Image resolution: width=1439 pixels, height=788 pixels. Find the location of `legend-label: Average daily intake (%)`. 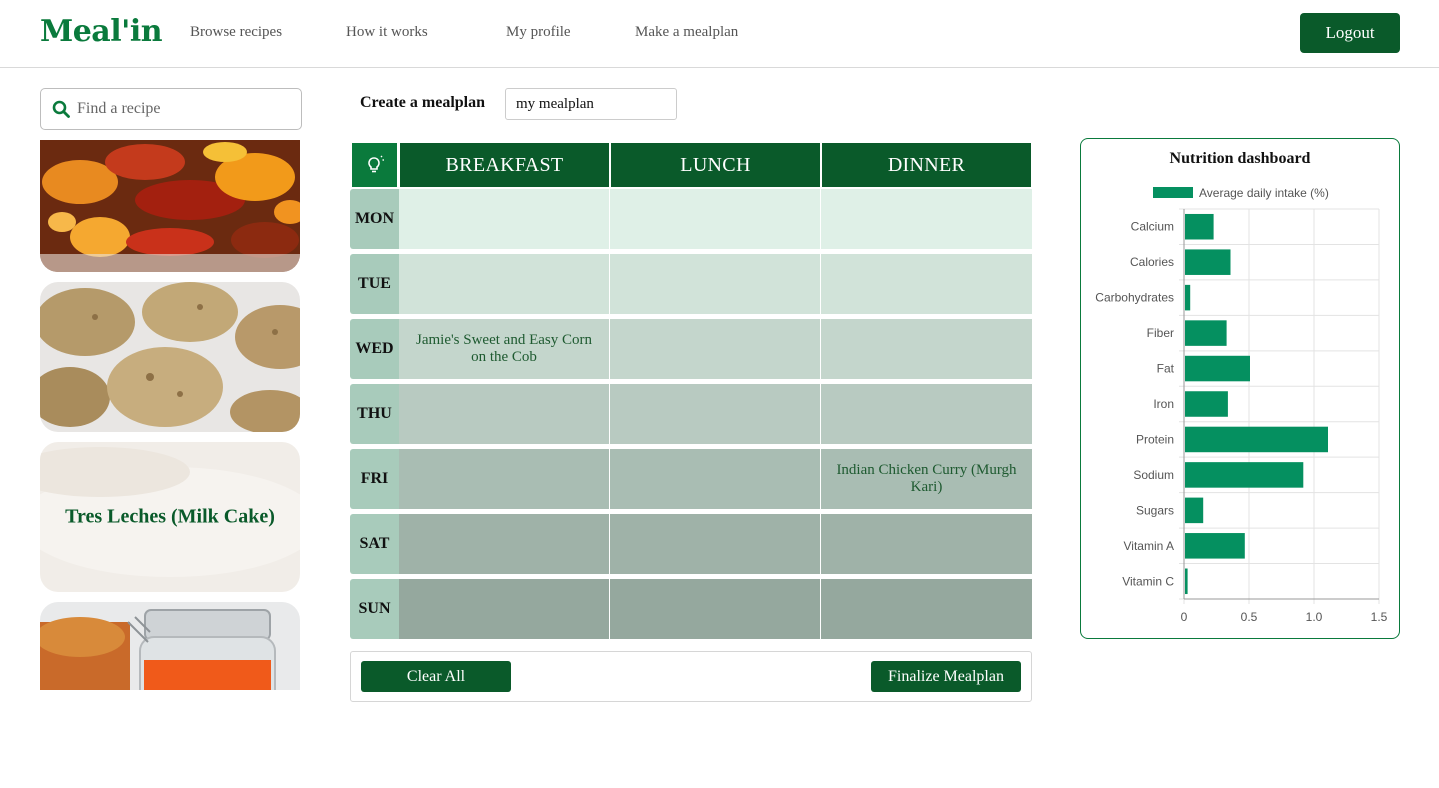

legend-label: Average daily intake (%) is located at coordinates (1264, 193).